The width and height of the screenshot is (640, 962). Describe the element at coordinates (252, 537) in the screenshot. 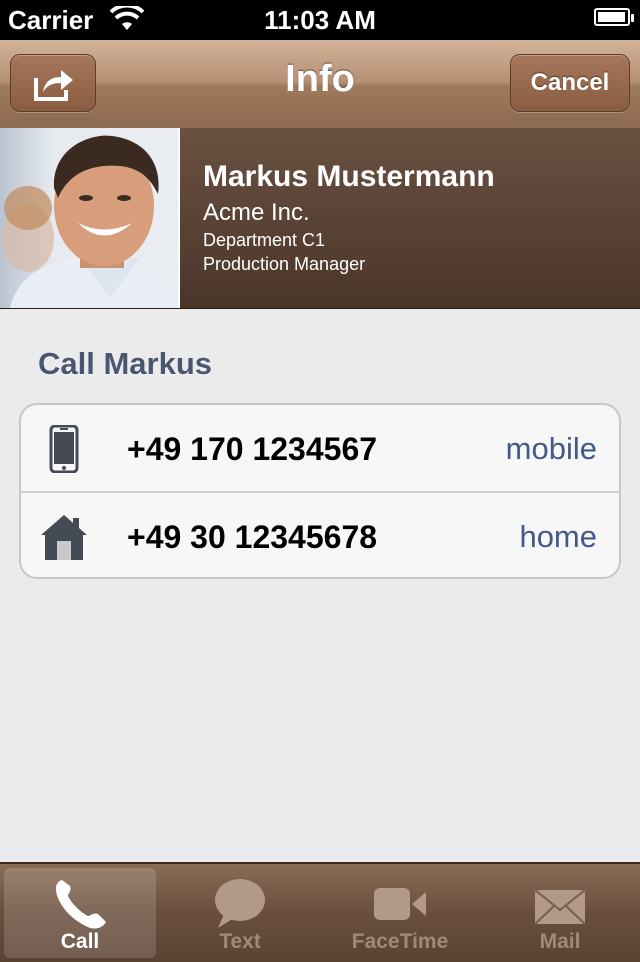

I see `phone-number: +49 30 12345678` at that location.